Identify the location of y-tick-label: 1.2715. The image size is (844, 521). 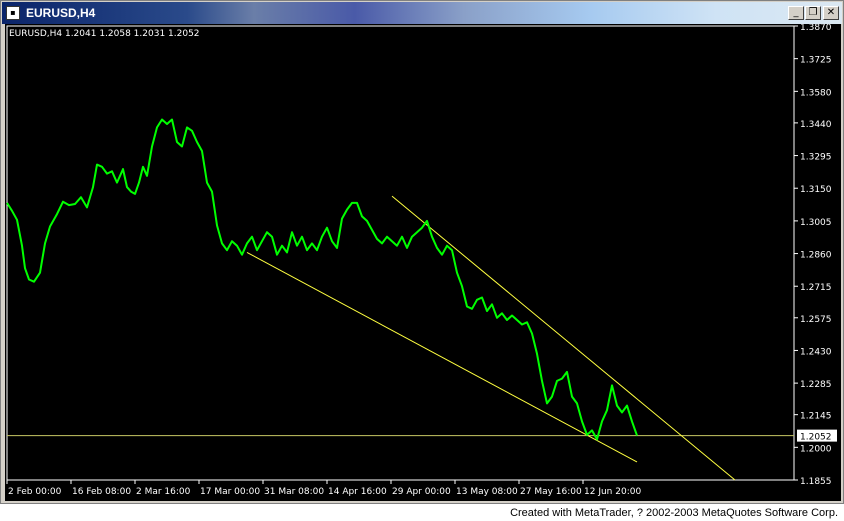
(816, 288).